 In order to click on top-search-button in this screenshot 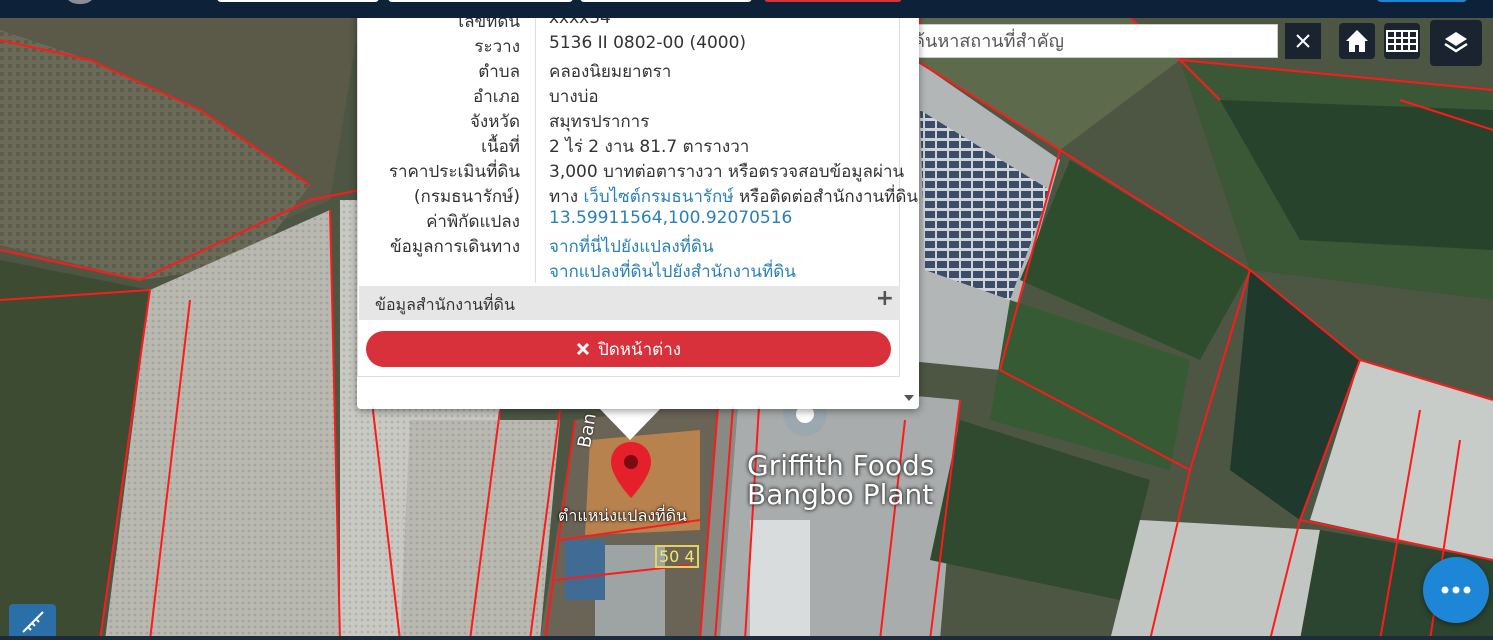, I will do `click(833, 1)`.